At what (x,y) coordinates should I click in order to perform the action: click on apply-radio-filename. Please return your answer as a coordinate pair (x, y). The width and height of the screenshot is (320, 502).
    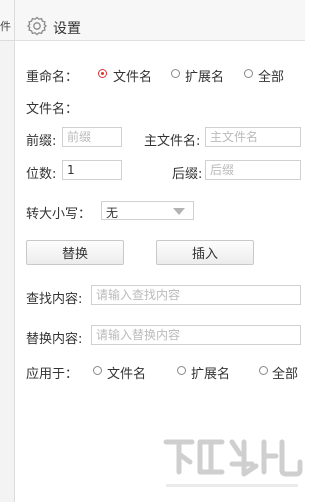
    Looking at the image, I should click on (97, 370).